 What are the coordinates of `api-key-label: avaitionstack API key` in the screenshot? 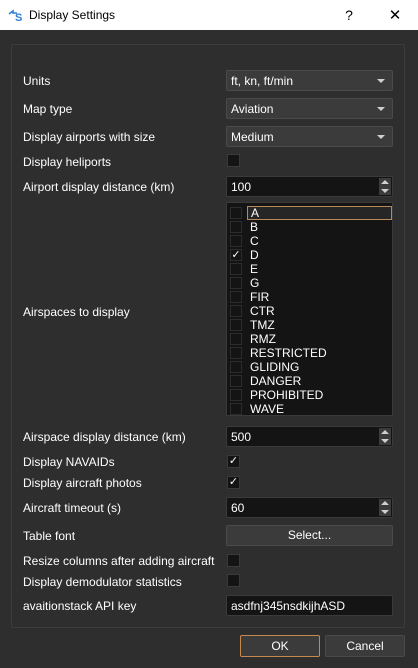 It's located at (80, 606).